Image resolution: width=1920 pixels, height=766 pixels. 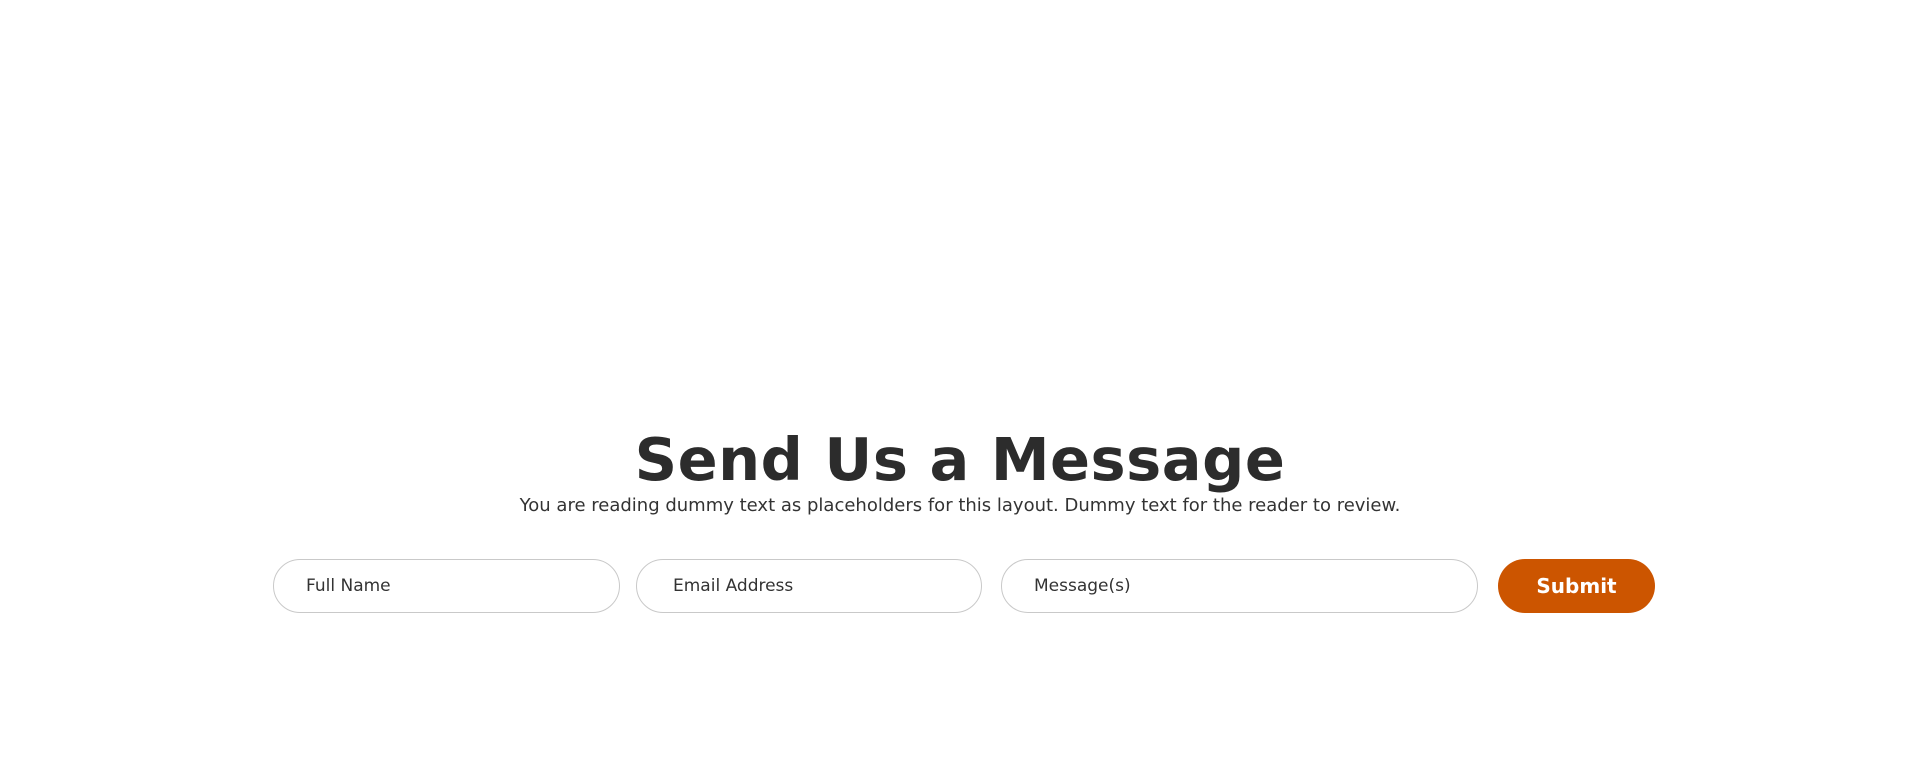 What do you see at coordinates (1239, 586) in the screenshot?
I see `message-input` at bounding box center [1239, 586].